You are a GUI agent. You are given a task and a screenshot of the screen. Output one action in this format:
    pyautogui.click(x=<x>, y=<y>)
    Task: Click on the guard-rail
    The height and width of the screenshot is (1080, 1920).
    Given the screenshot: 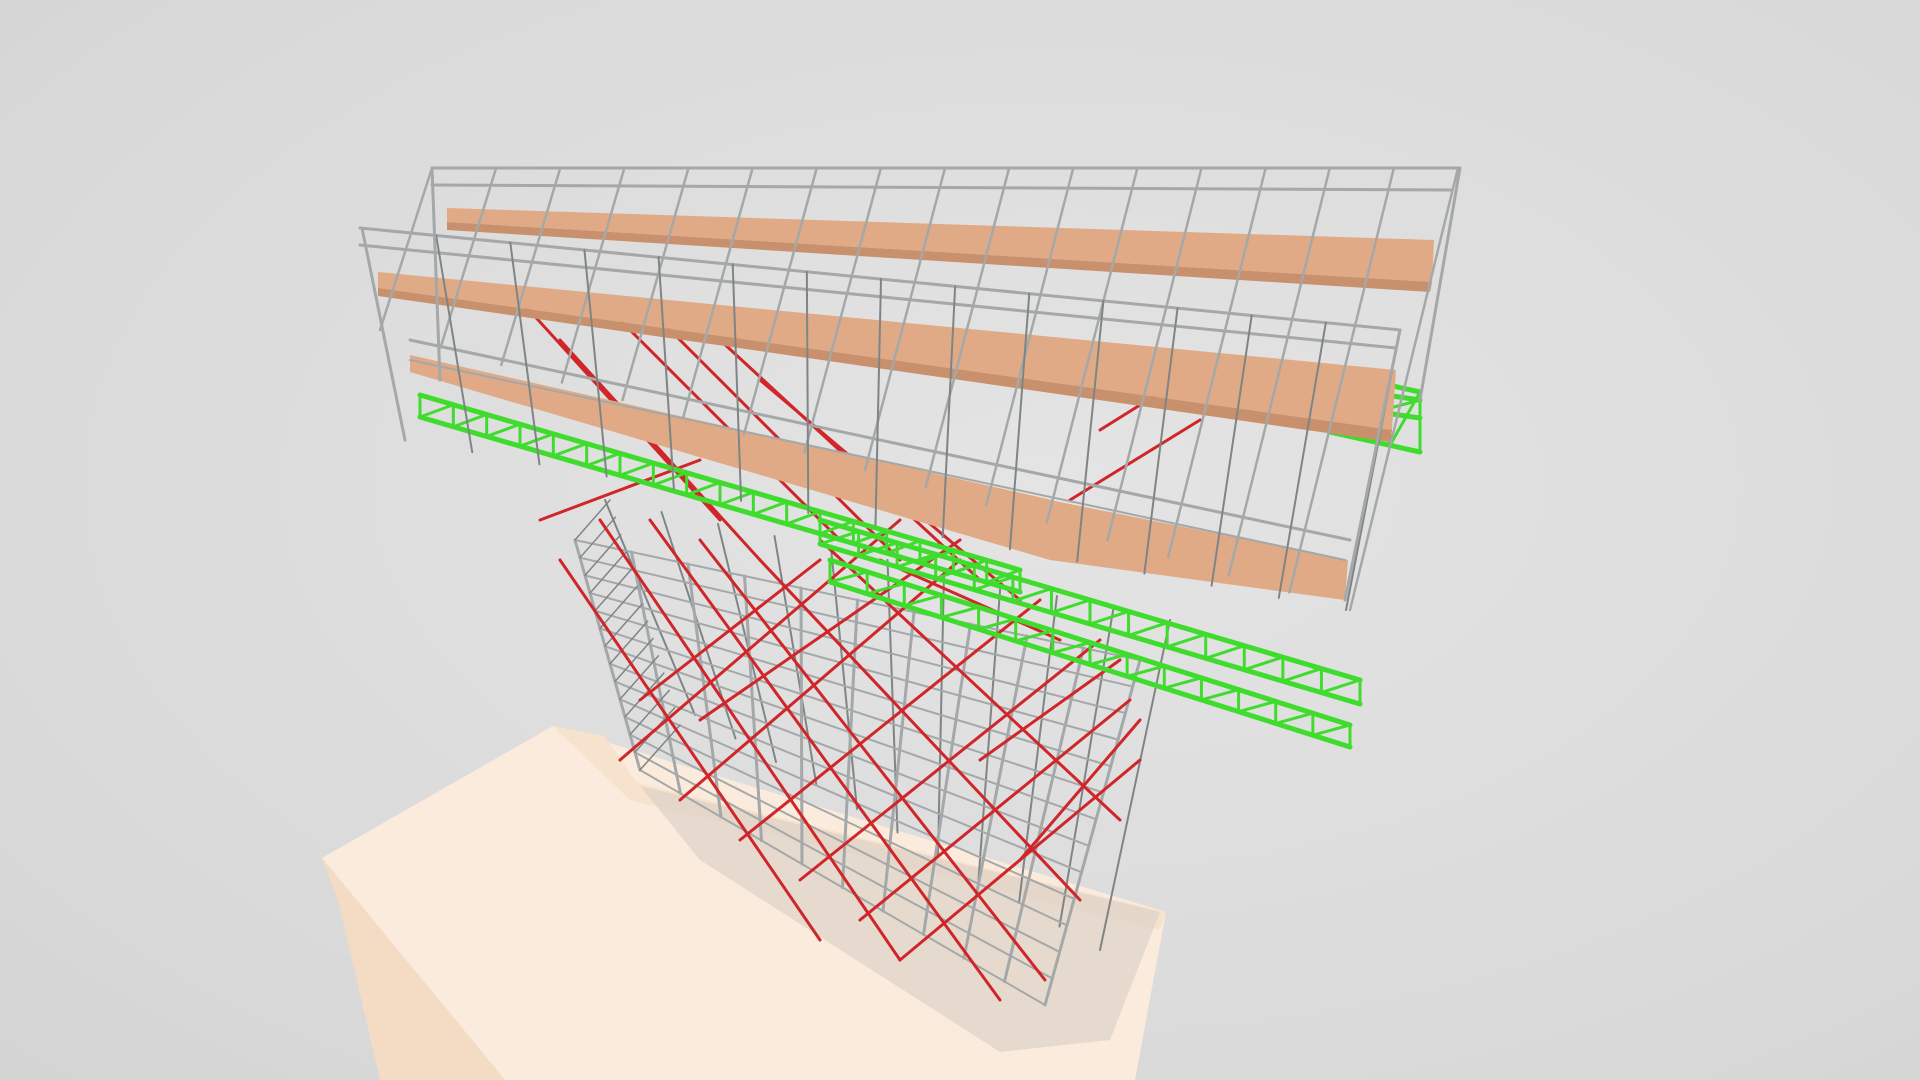 What is the action you would take?
    pyautogui.click(x=942, y=187)
    